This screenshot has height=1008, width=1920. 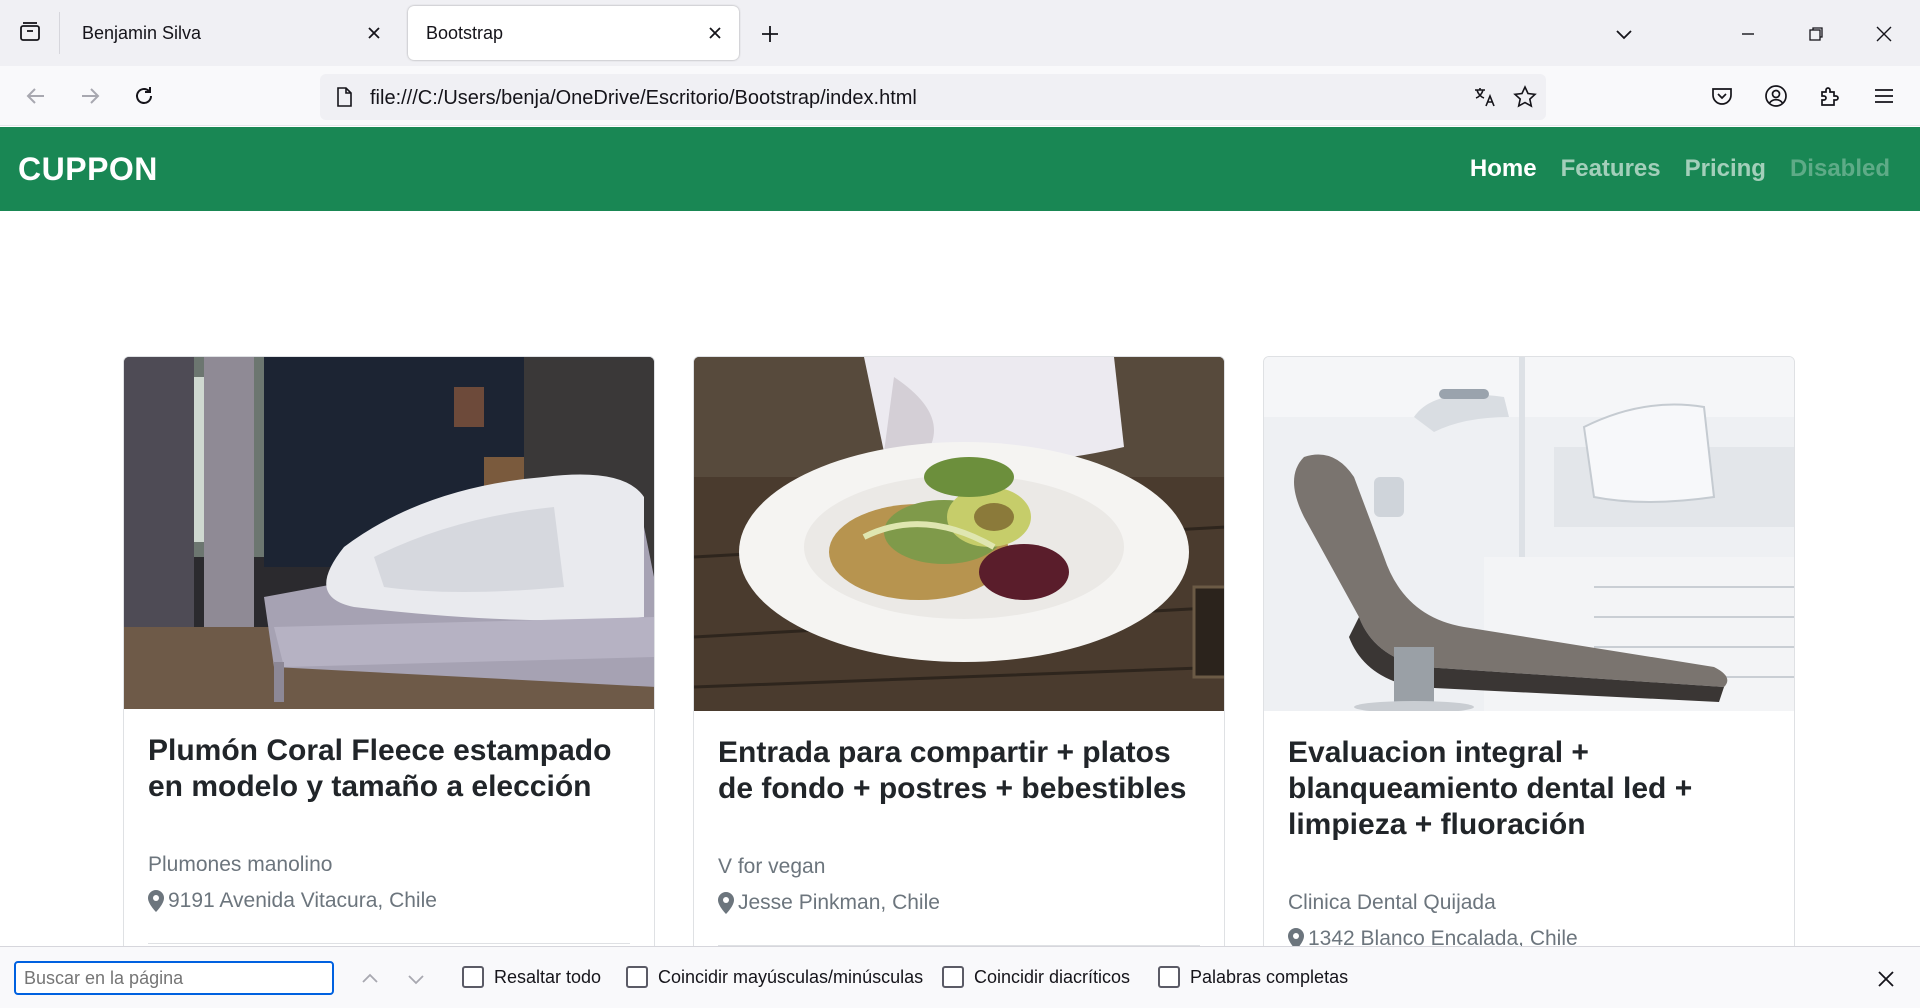 I want to click on tab-title: Benjamin Silva, so click(x=142, y=33).